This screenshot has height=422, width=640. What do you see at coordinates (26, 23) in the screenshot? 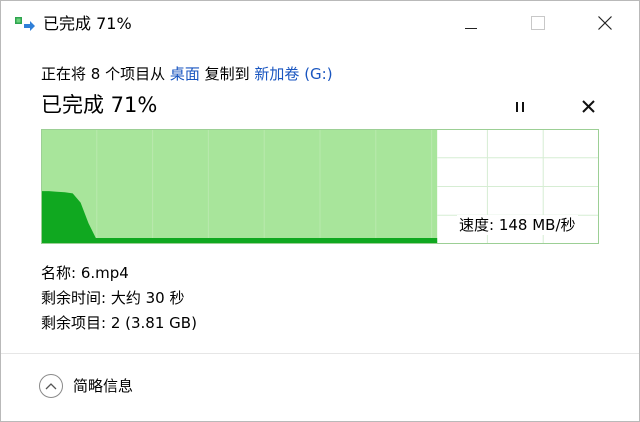
I see `copy-transfer-icon` at bounding box center [26, 23].